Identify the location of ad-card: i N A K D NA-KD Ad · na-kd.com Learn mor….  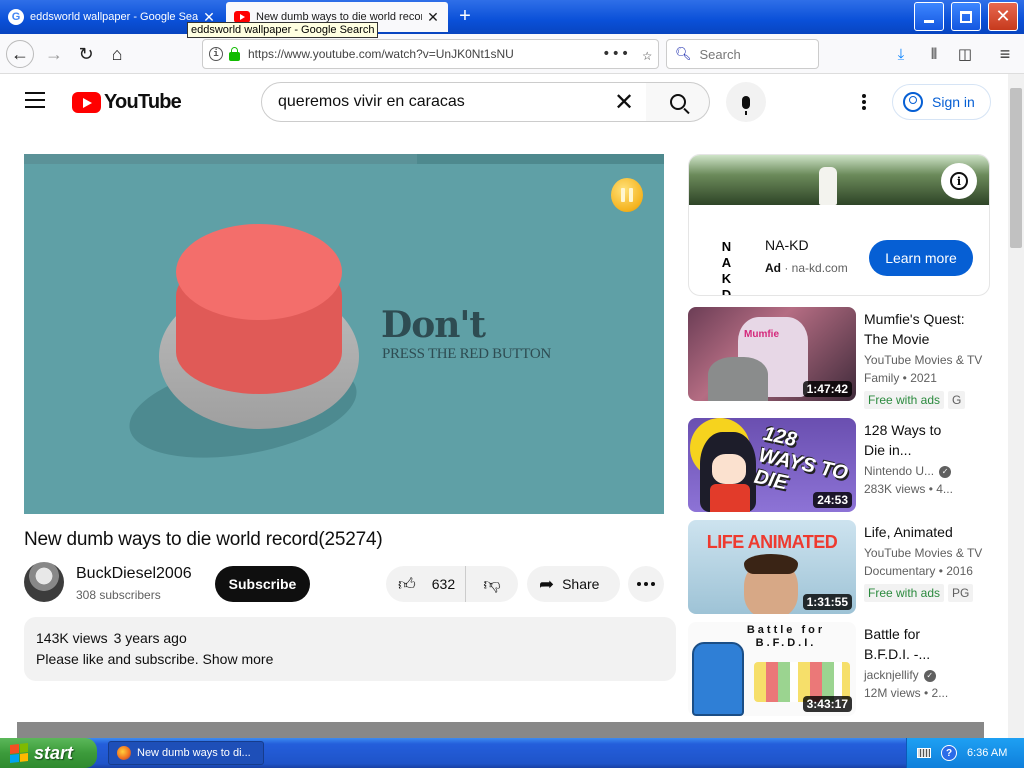
(839, 225).